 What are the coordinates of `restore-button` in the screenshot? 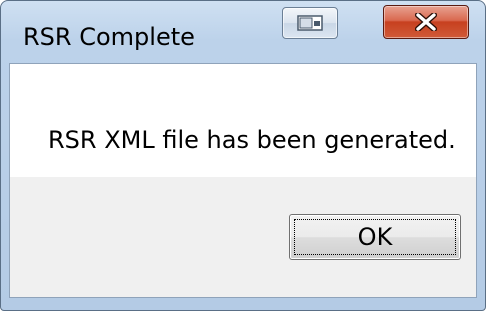 It's located at (310, 23).